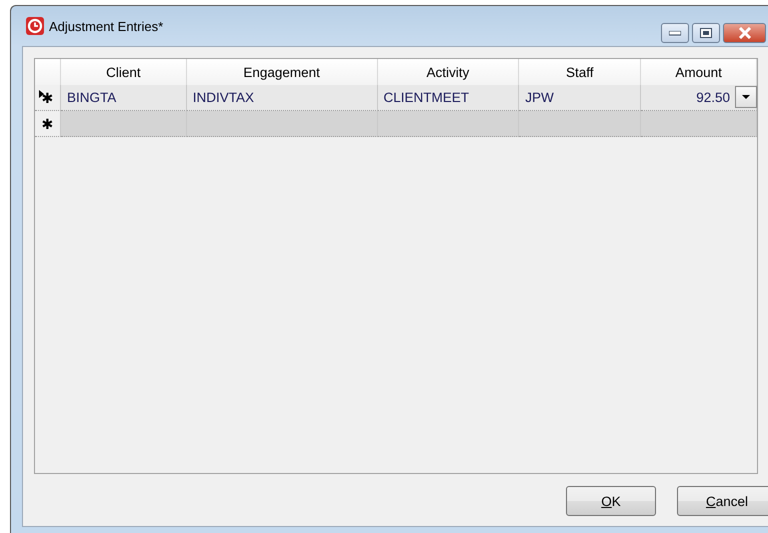 The height and width of the screenshot is (533, 768). What do you see at coordinates (722, 501) in the screenshot?
I see `cancel-button: Cancel` at bounding box center [722, 501].